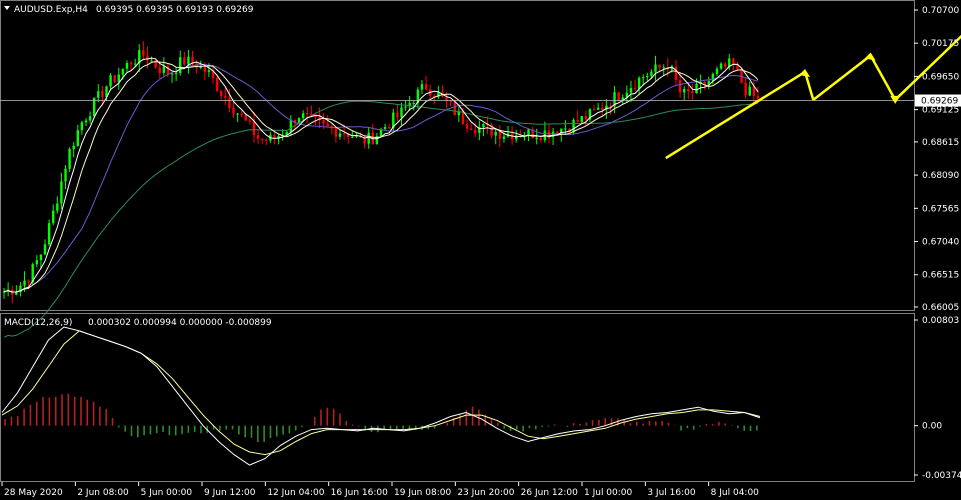 The width and height of the screenshot is (961, 500). Describe the element at coordinates (937, 398) in the screenshot. I see `macd-axis: 0.00803 0.00 -0.003749` at that location.